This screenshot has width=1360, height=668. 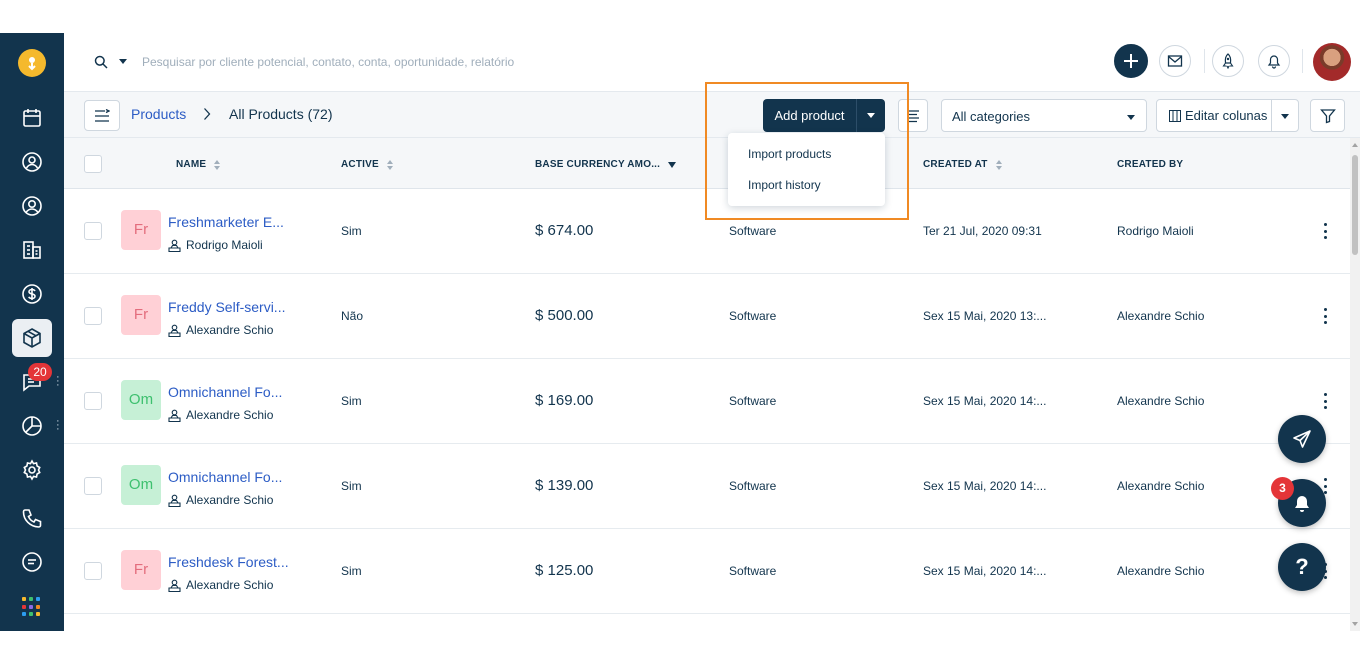 What do you see at coordinates (101, 62) in the screenshot?
I see `search-icon` at bounding box center [101, 62].